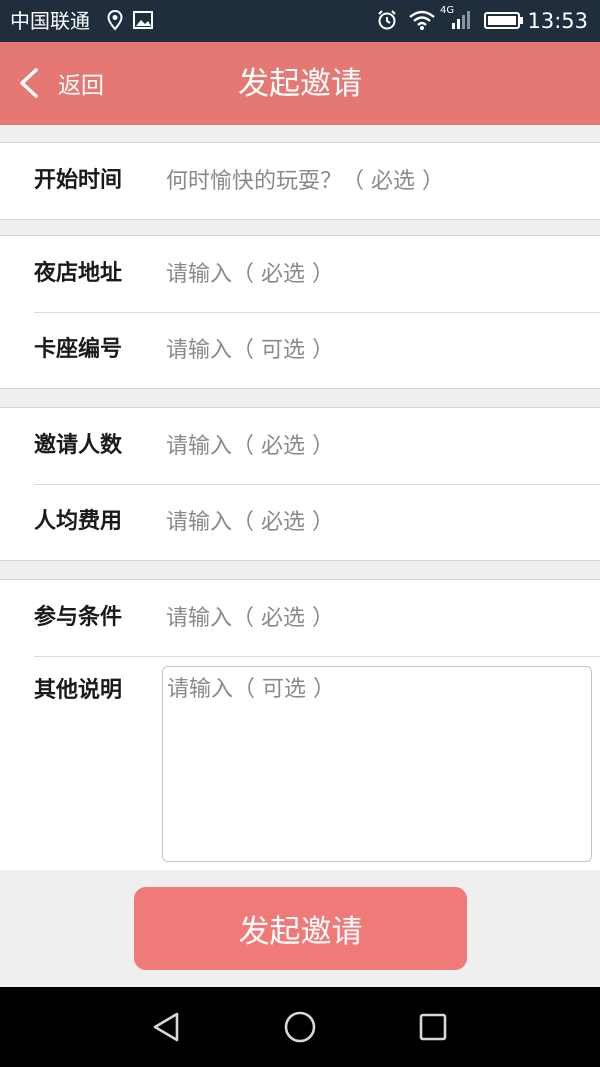 The height and width of the screenshot is (1067, 600). I want to click on club-address-input, so click(376, 274).